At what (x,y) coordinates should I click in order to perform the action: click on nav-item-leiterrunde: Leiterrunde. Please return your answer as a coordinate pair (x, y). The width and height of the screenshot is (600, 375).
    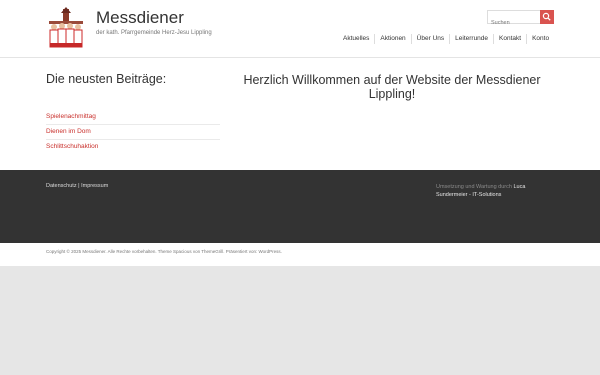
    Looking at the image, I should click on (471, 39).